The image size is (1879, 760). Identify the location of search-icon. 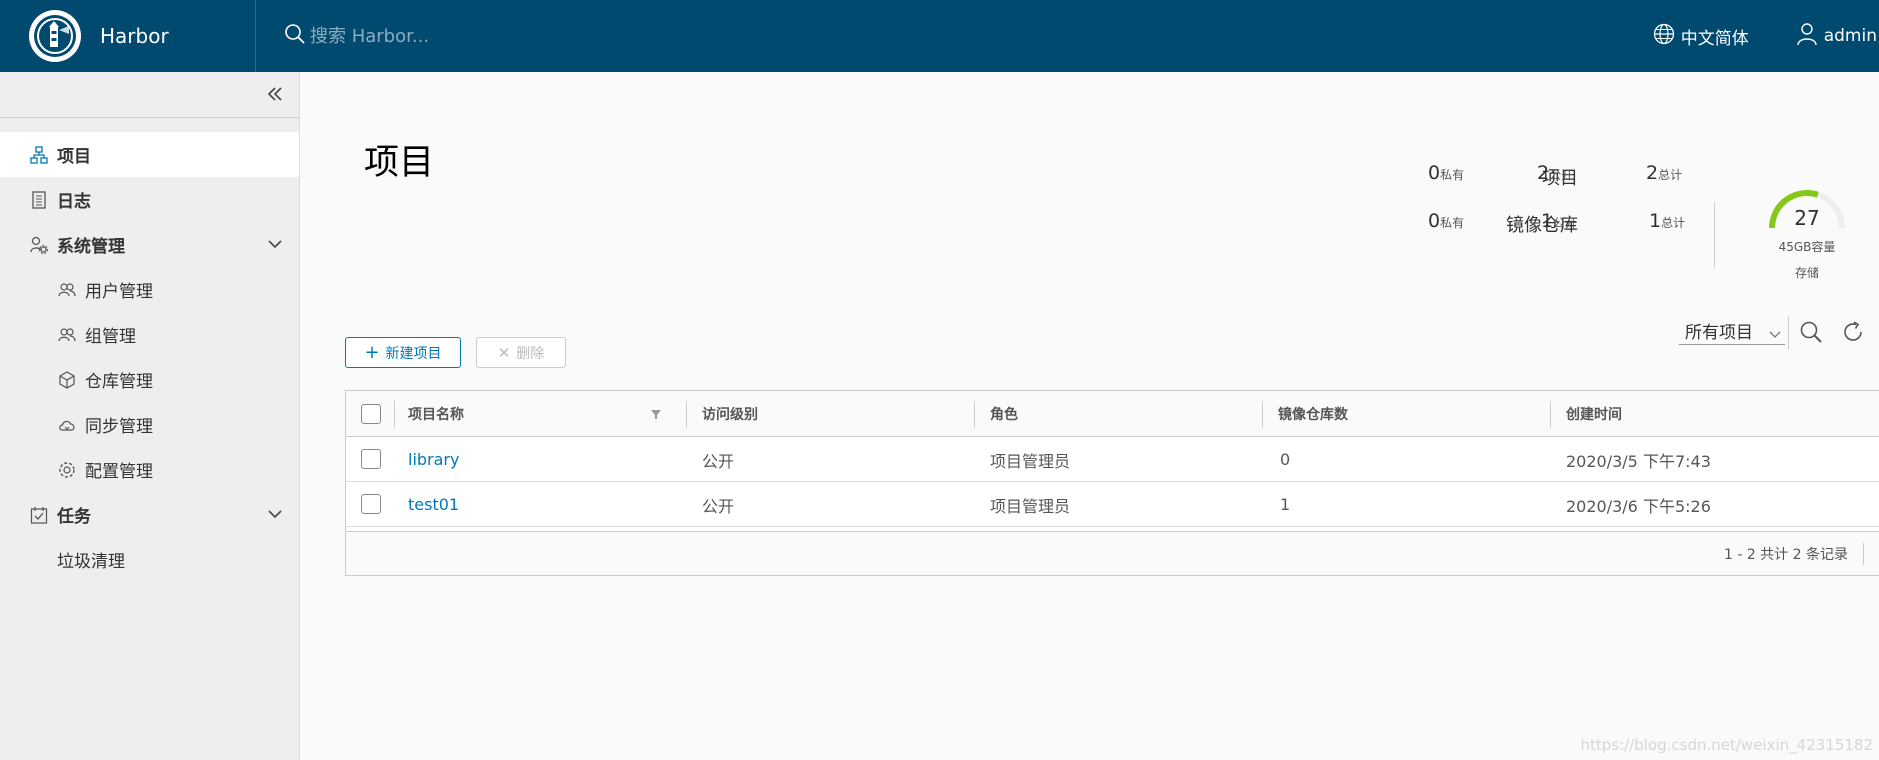
(295, 36).